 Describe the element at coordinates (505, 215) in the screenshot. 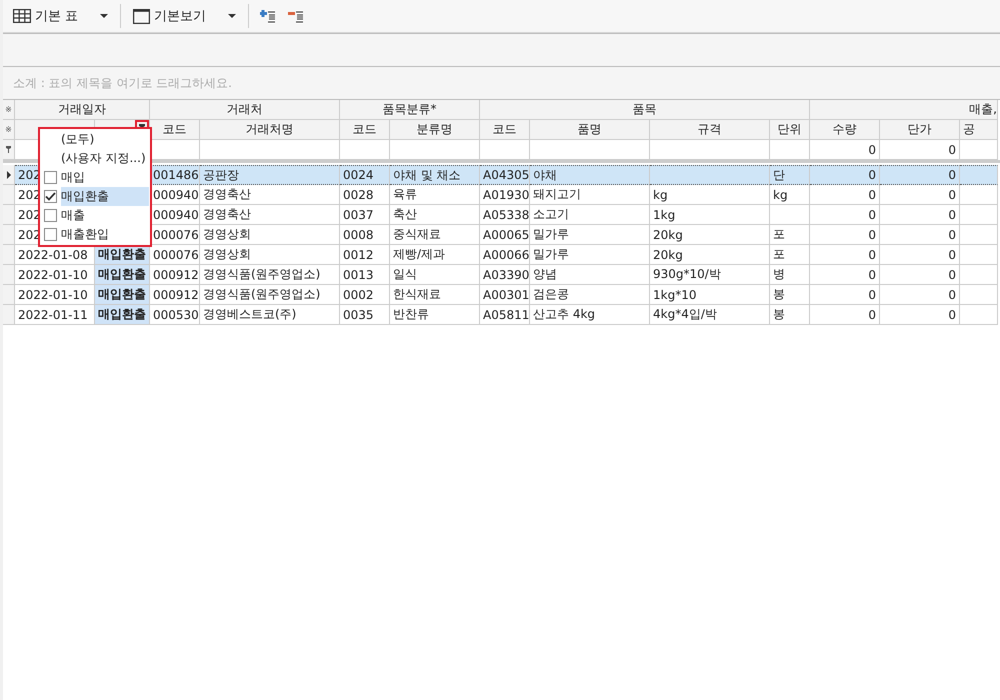

I see `table-cell: A05338` at that location.